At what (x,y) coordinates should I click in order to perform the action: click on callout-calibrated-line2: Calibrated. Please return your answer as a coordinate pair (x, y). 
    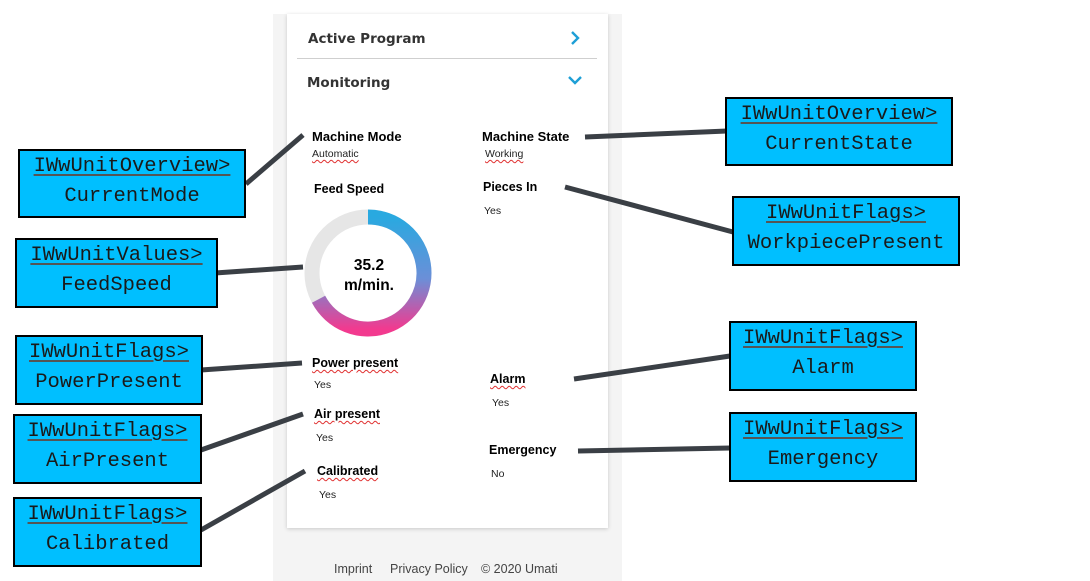
    Looking at the image, I should click on (107, 544).